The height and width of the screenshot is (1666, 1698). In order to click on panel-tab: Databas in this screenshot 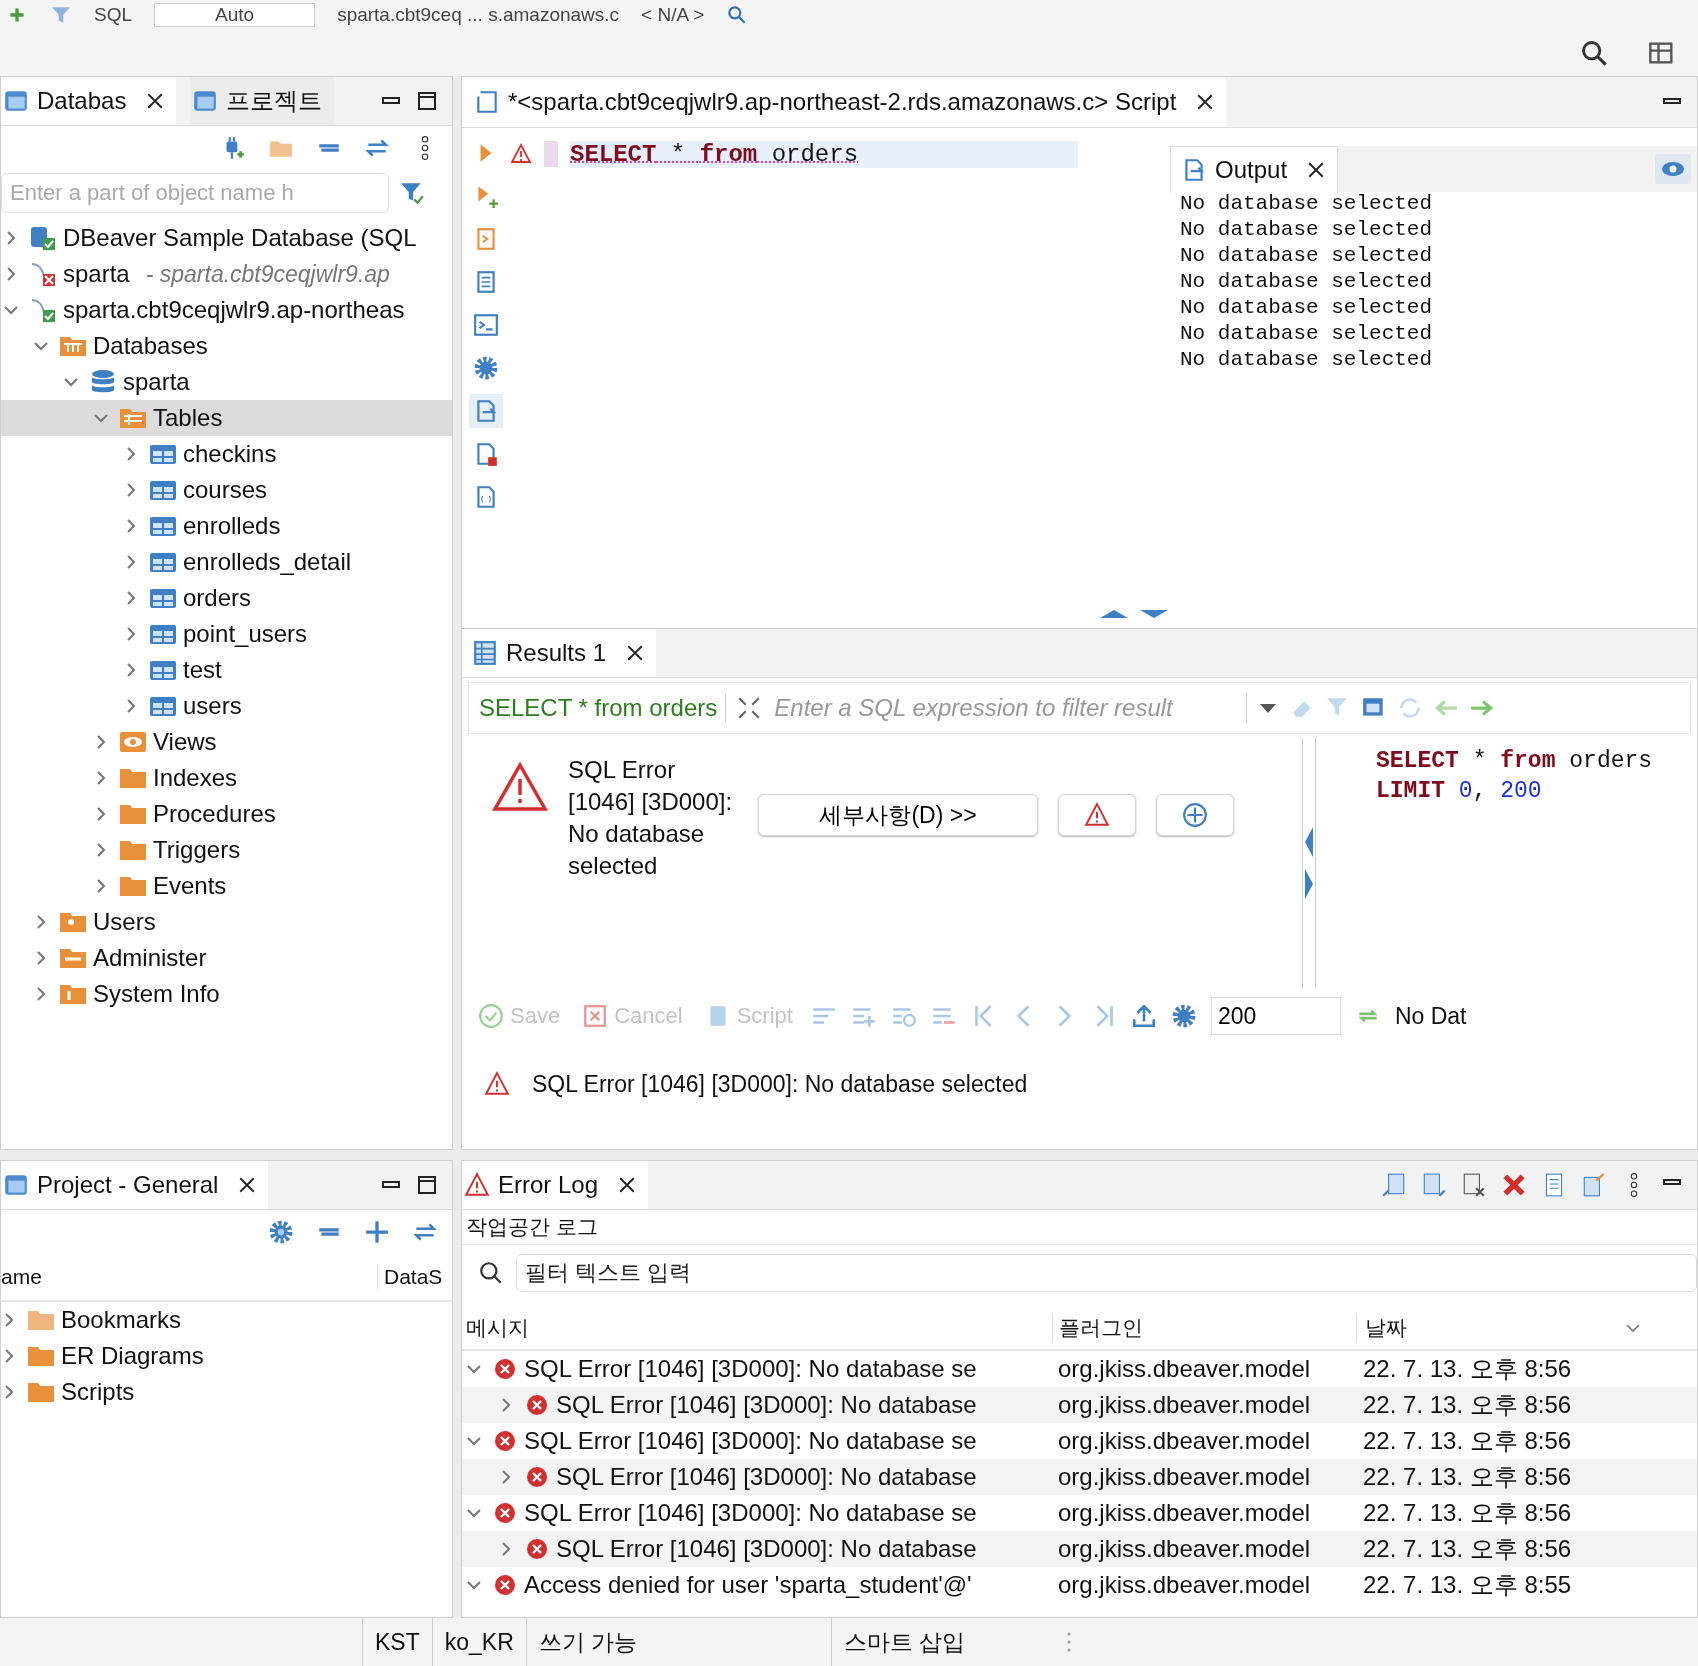, I will do `click(89, 101)`.